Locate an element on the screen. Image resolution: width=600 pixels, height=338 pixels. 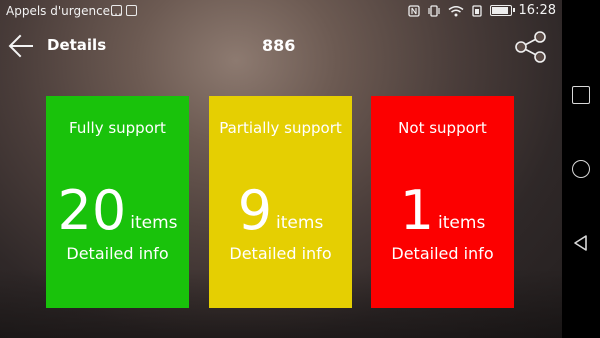
card-count: 20 items is located at coordinates (117, 205).